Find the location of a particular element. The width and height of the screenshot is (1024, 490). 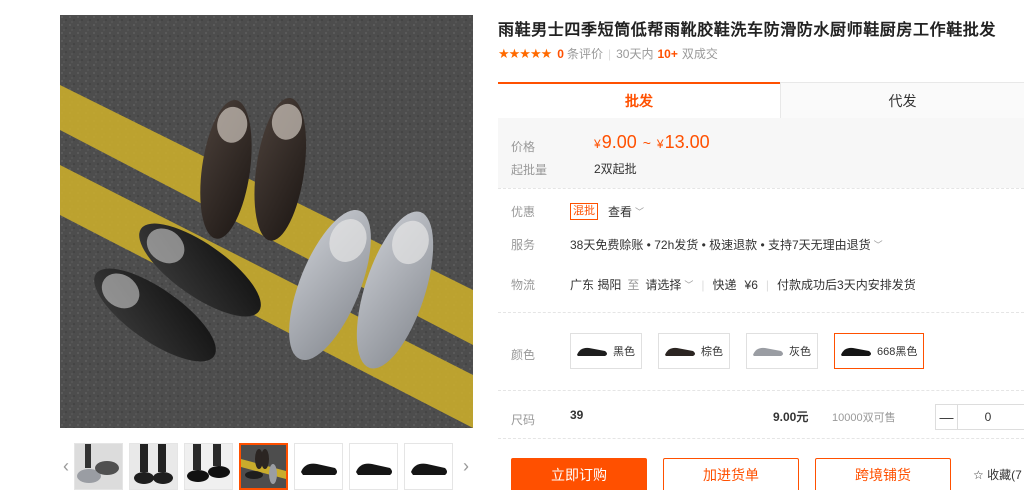

color-option-brown: 棕色 is located at coordinates (694, 351).